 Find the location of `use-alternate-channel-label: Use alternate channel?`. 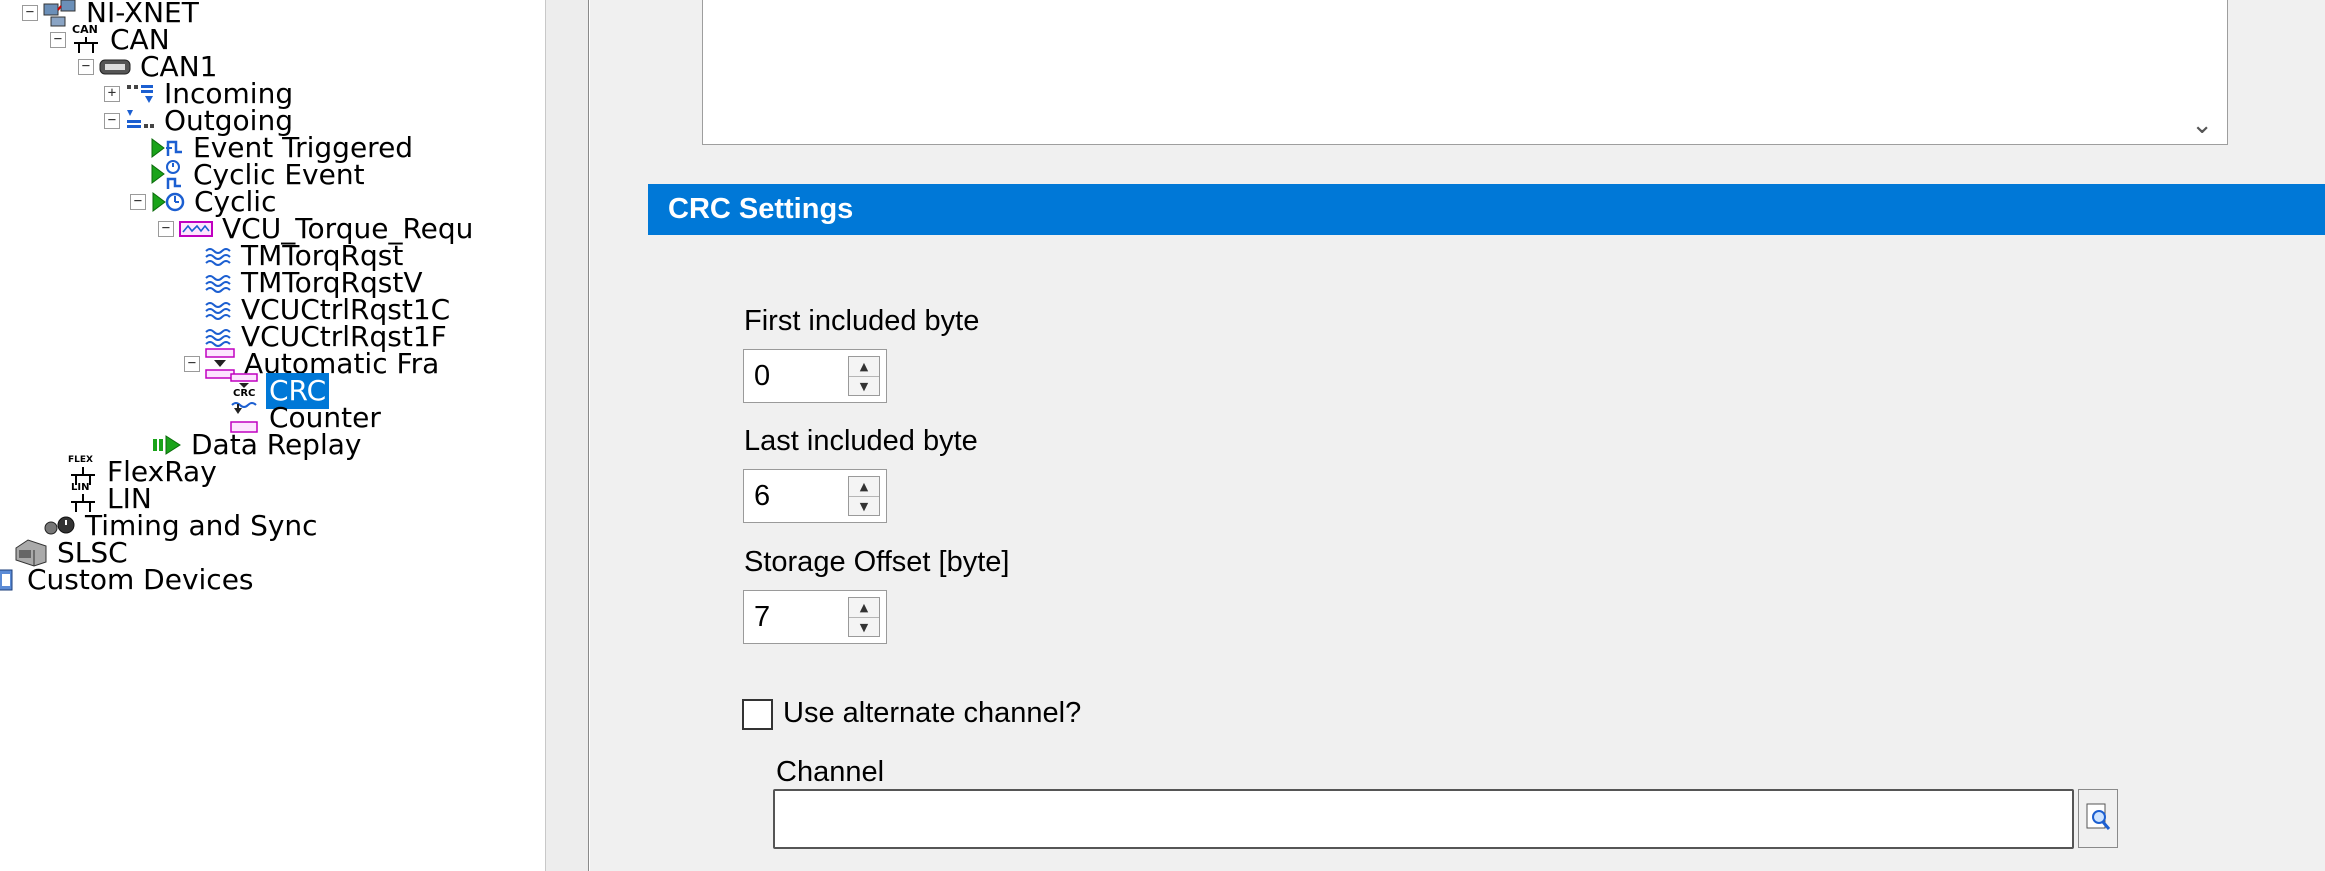

use-alternate-channel-label: Use alternate channel? is located at coordinates (932, 713).